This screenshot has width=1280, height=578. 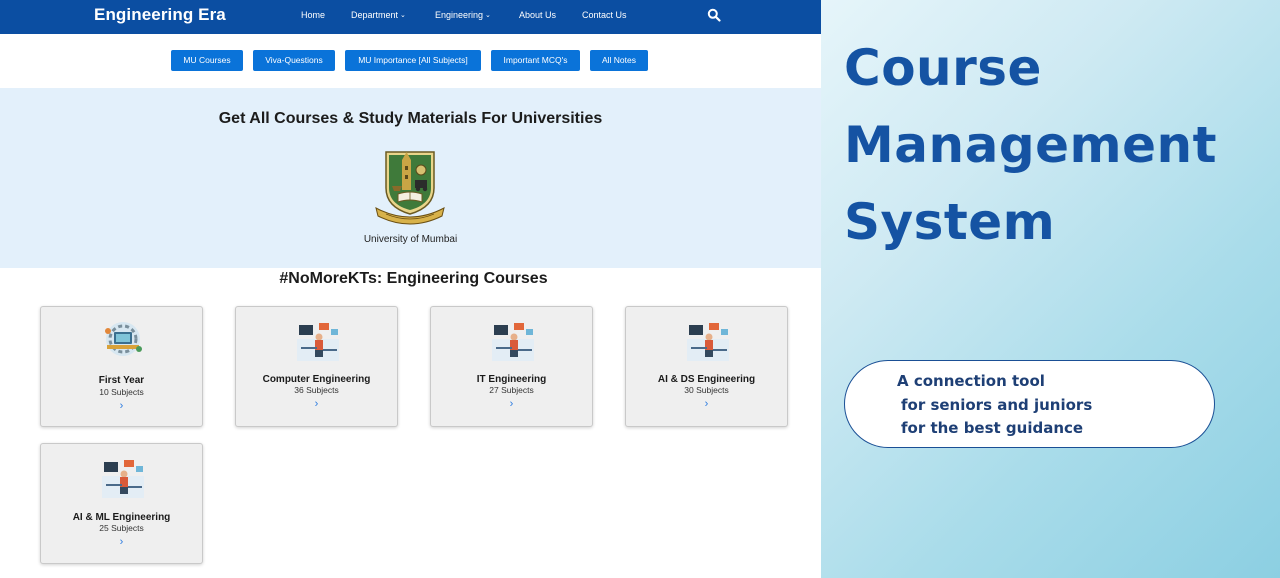 I want to click on courses-section-title: #NoMoreKTs: Engineering Courses, so click(x=413, y=278).